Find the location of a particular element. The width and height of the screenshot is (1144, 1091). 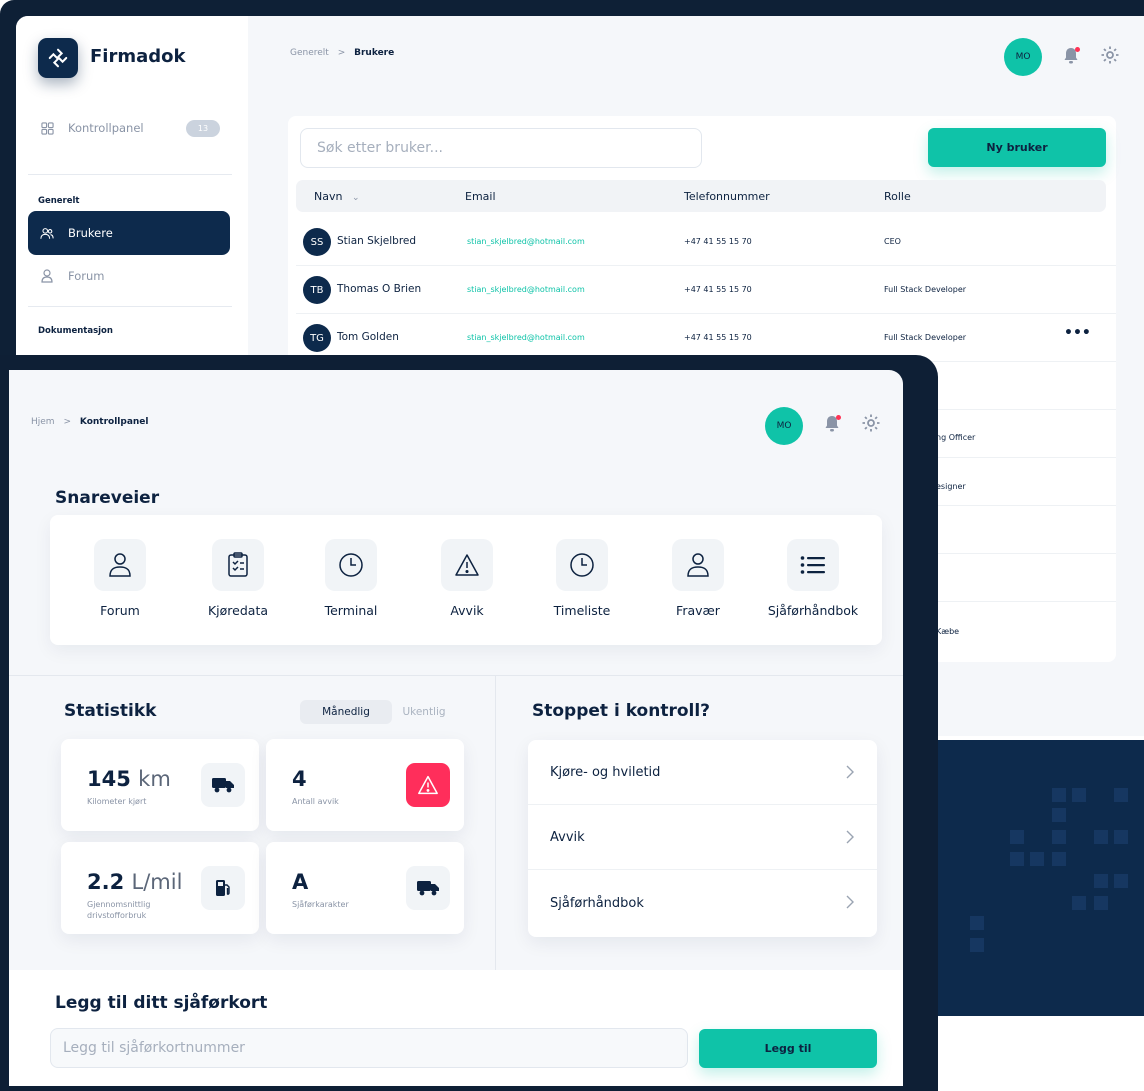

section-heading-docs: Dokumentasjon is located at coordinates (75, 331).